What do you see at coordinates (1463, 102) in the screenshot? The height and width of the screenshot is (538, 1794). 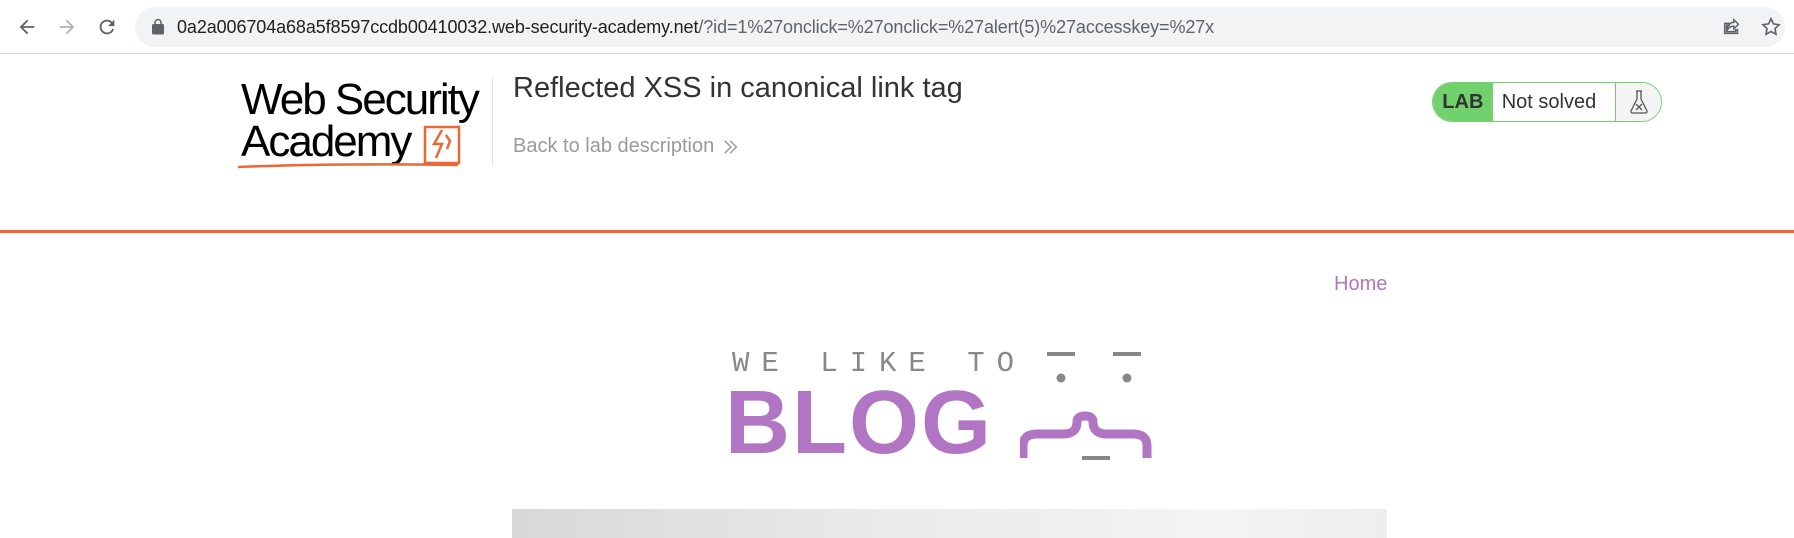 I see `lab-badge: LAB` at bounding box center [1463, 102].